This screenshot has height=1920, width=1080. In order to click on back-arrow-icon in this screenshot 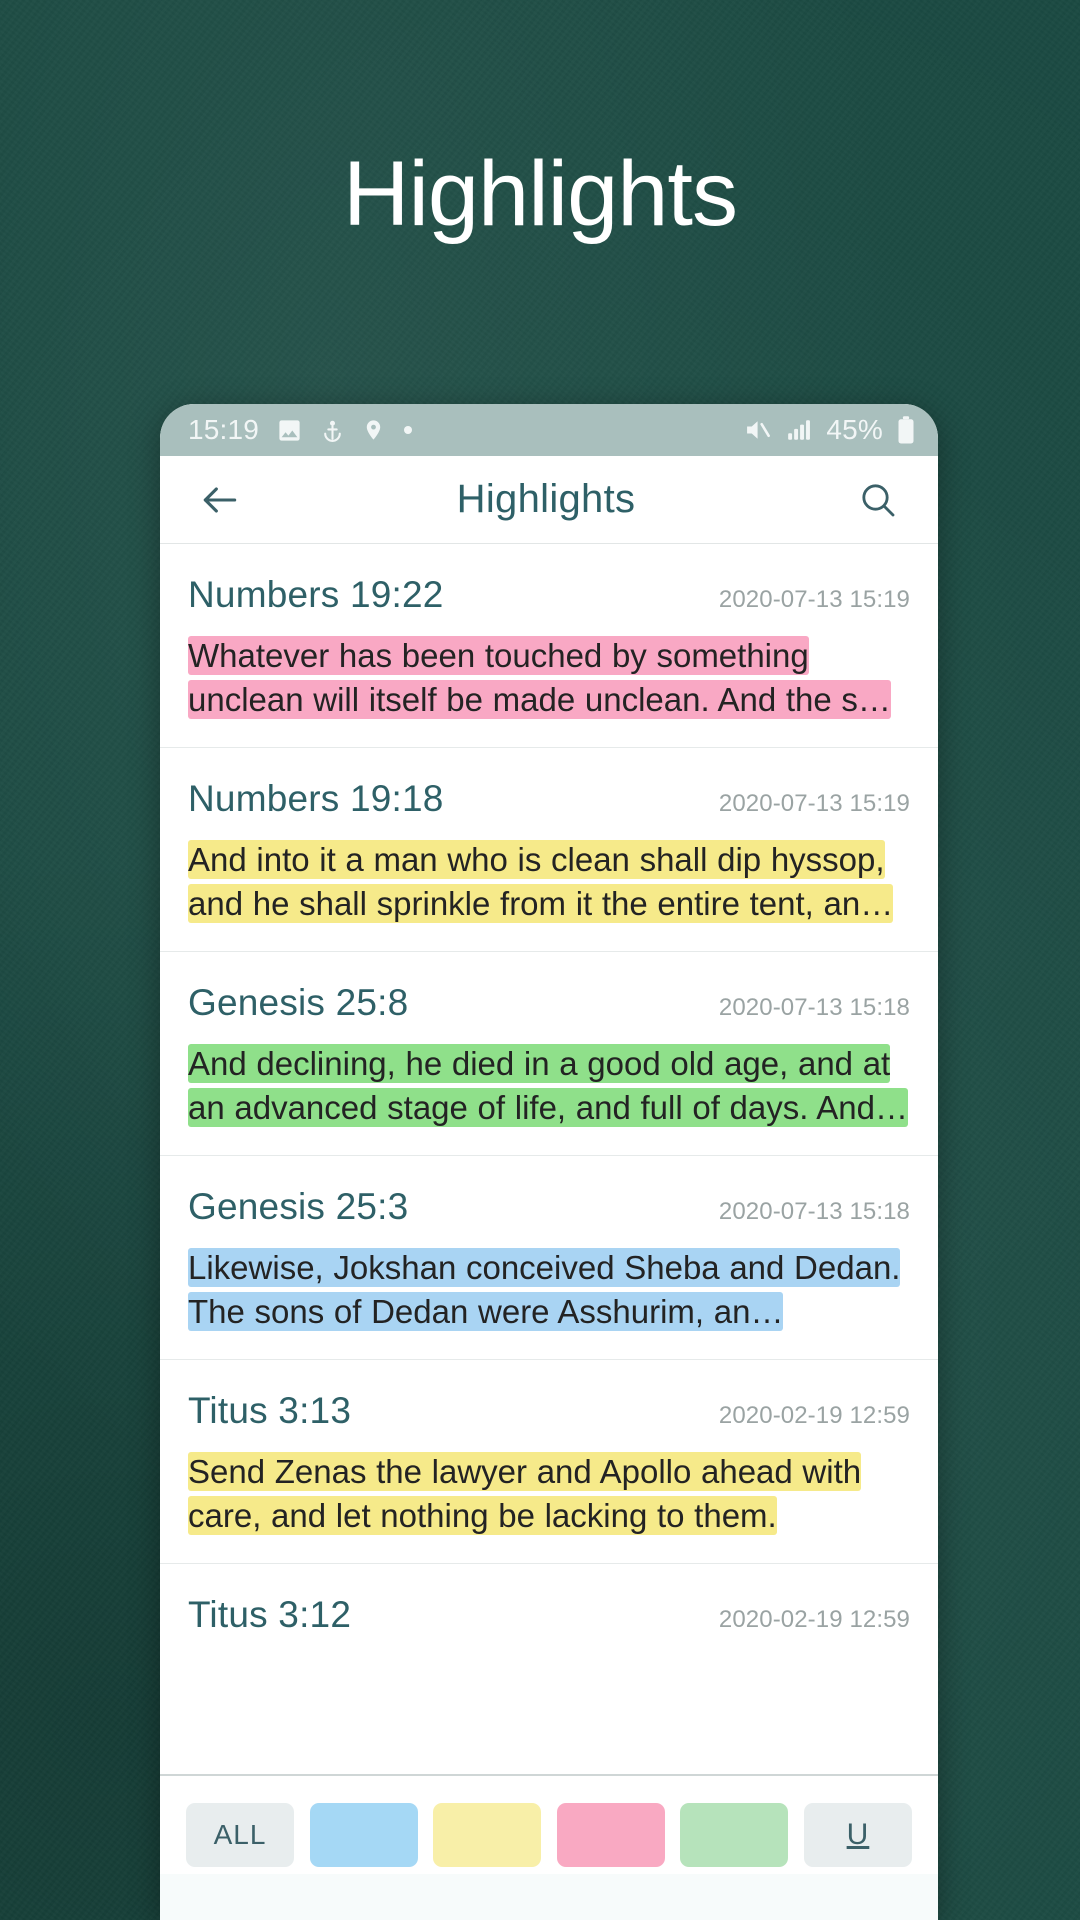, I will do `click(220, 500)`.